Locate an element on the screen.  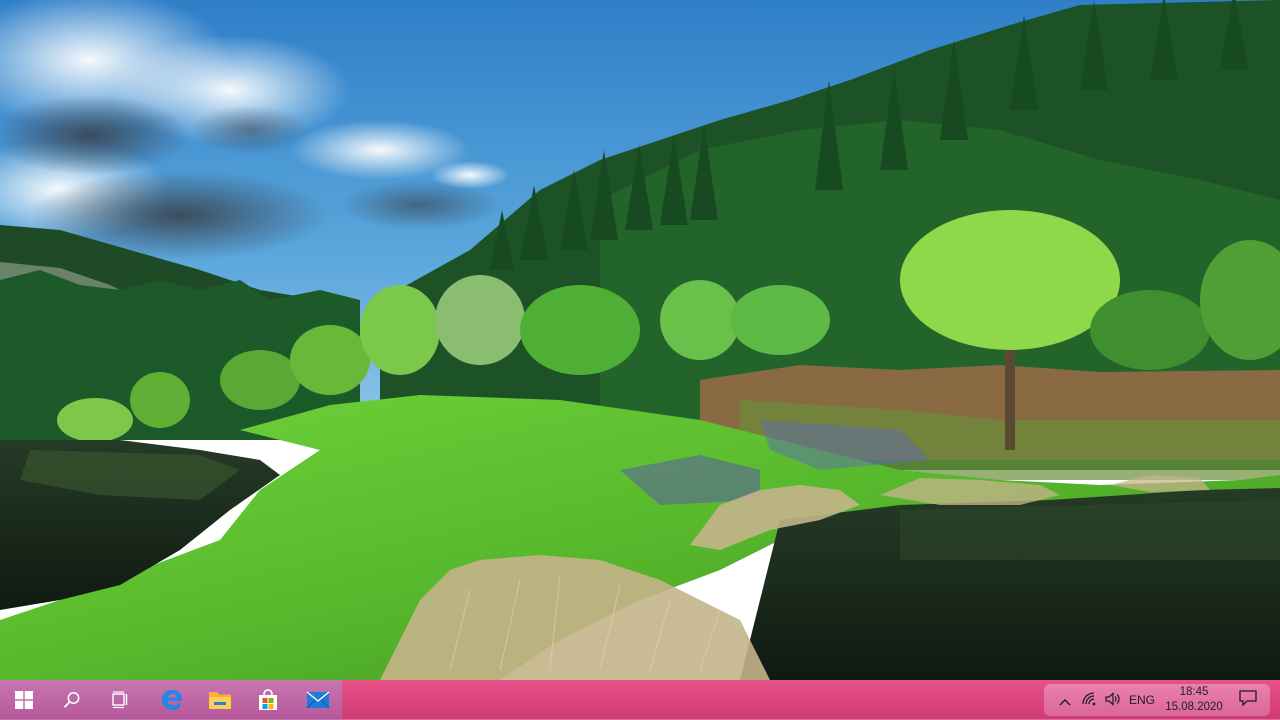
show-hidden-icons-button is located at coordinates (1065, 700).